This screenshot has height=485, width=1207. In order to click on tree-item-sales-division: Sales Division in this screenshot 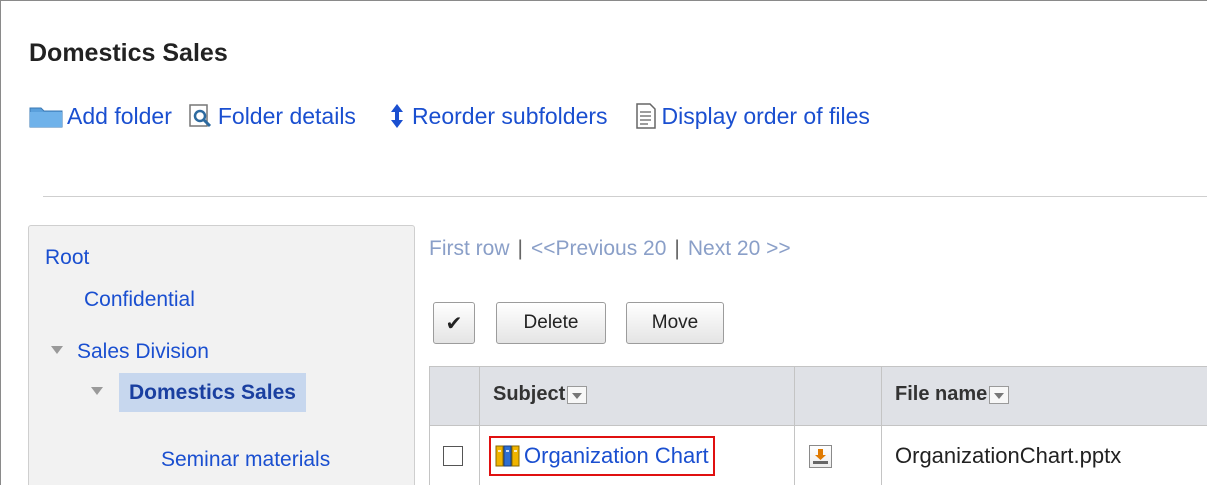, I will do `click(130, 352)`.